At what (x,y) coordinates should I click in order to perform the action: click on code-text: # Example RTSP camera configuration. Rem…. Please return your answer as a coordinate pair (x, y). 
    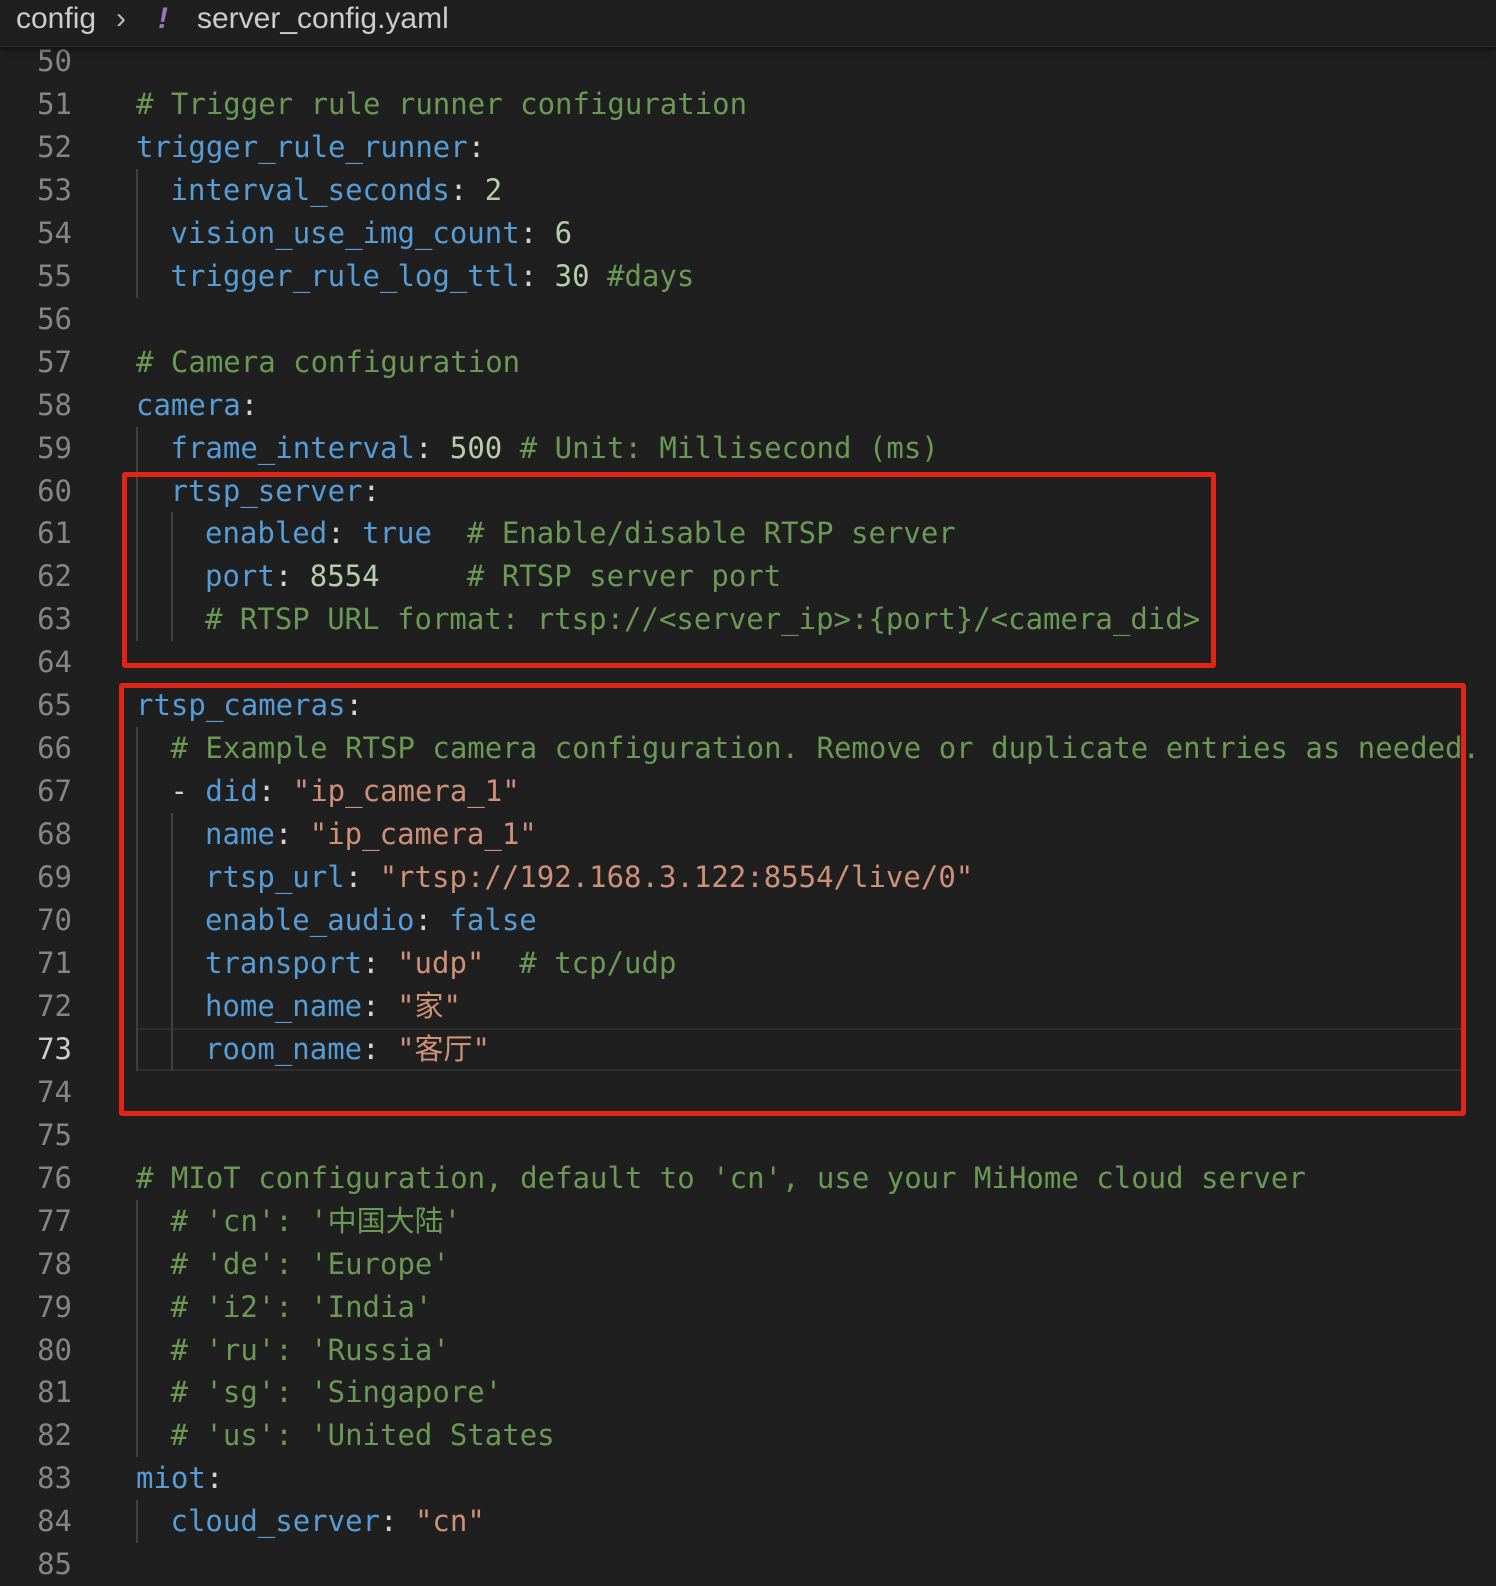
    Looking at the image, I should click on (825, 748).